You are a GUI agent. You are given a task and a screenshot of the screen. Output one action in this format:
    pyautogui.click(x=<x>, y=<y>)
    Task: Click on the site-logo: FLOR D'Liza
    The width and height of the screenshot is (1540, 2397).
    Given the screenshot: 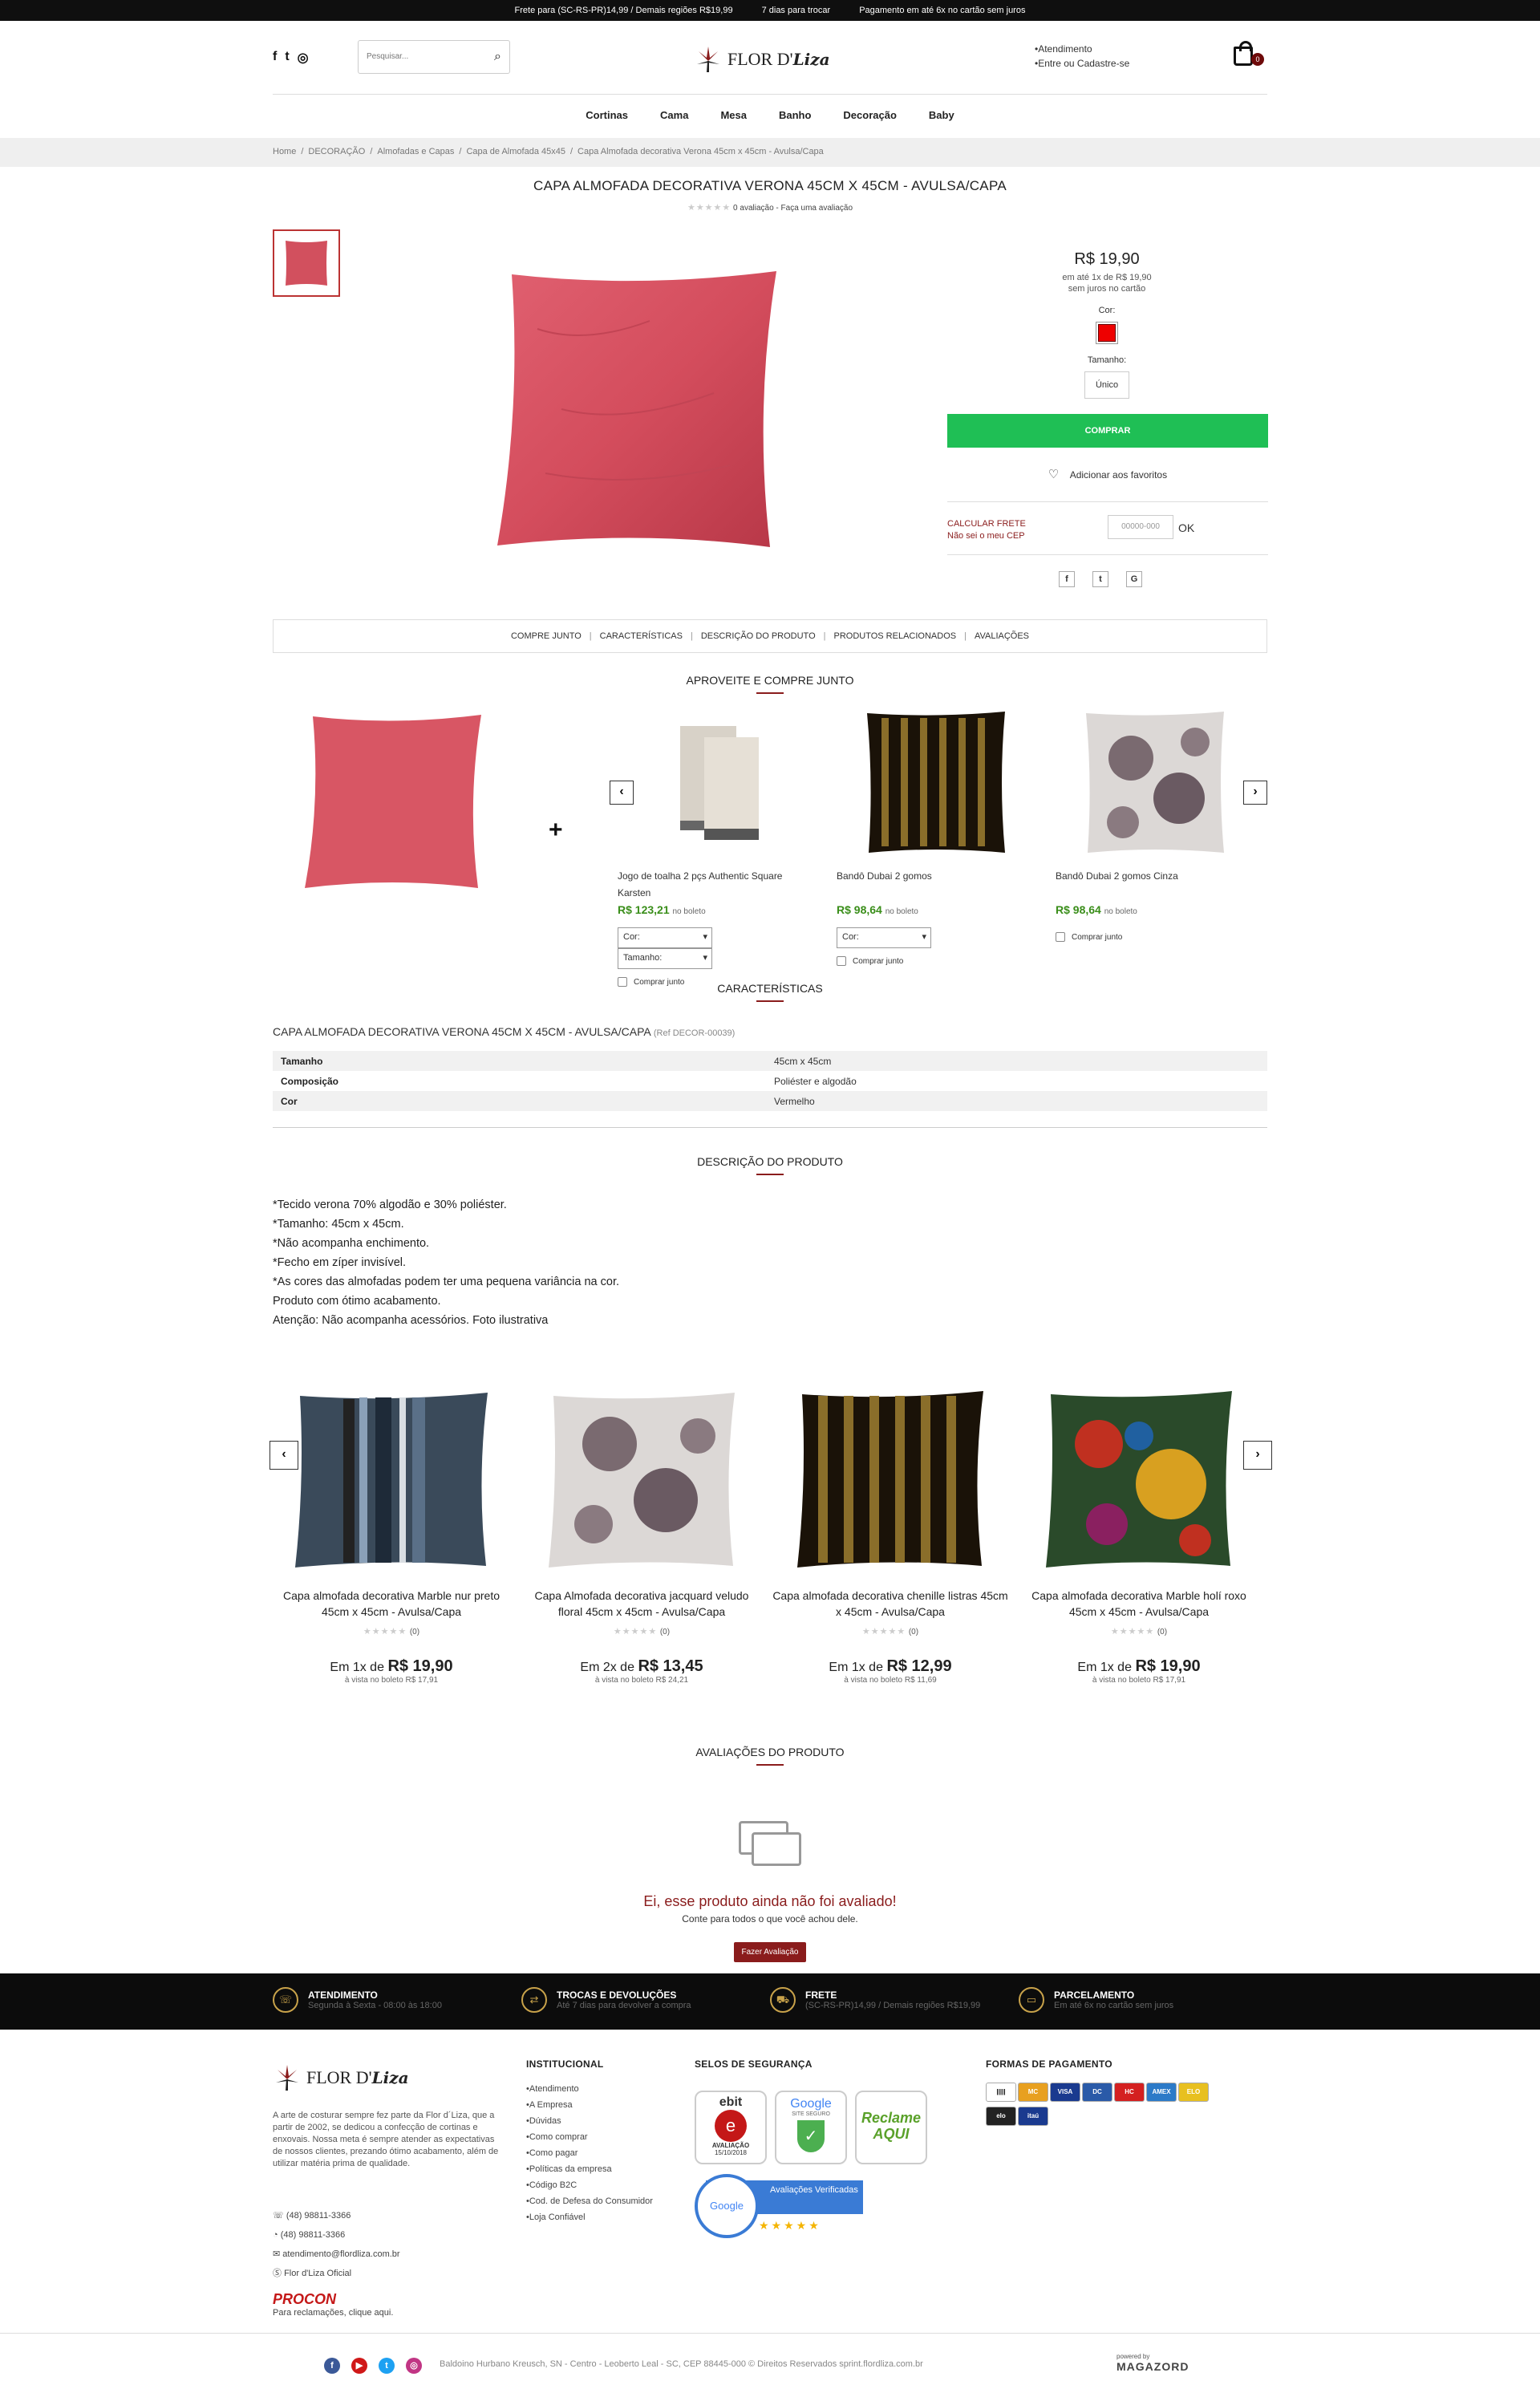 What is the action you would take?
    pyautogui.click(x=762, y=59)
    